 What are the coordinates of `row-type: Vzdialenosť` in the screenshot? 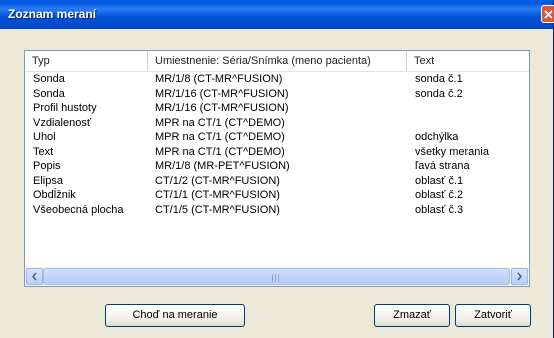 It's located at (62, 122).